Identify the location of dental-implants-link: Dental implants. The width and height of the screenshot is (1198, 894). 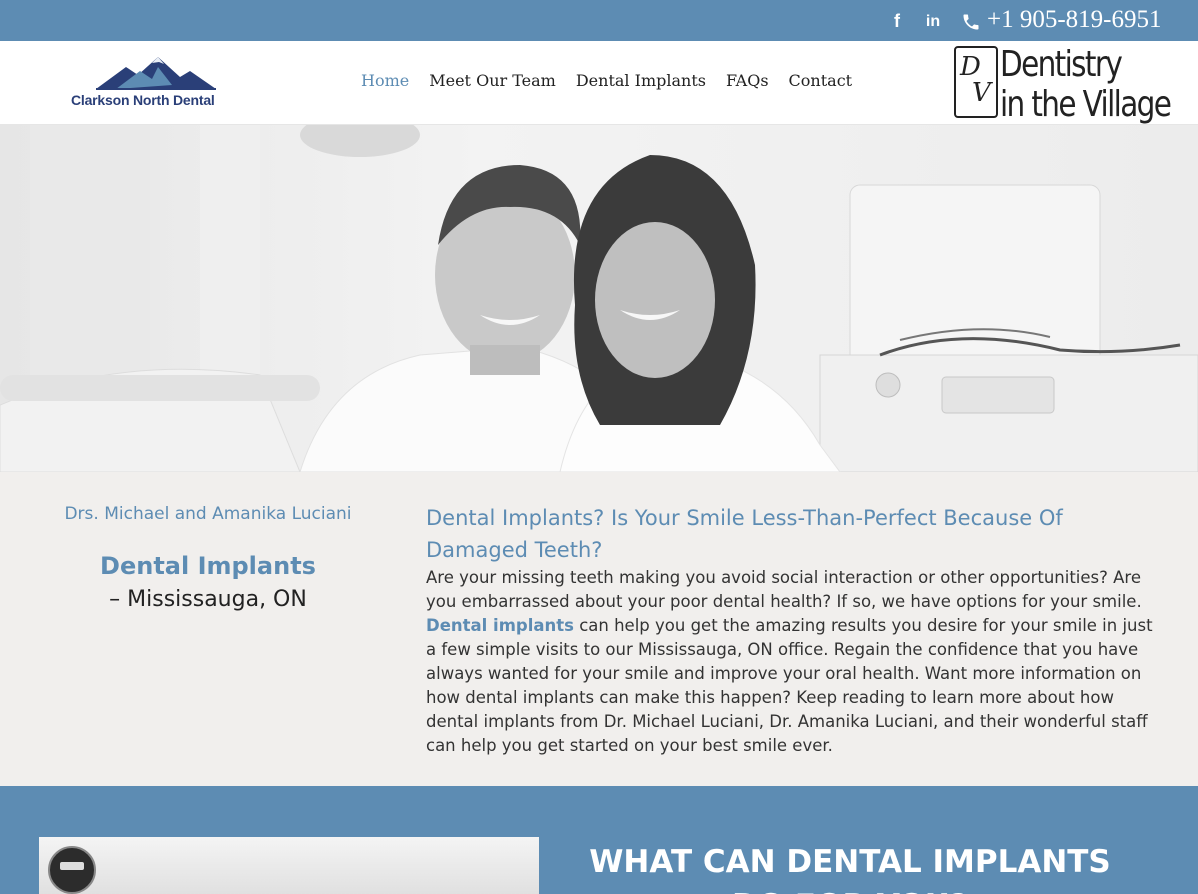
(500, 625).